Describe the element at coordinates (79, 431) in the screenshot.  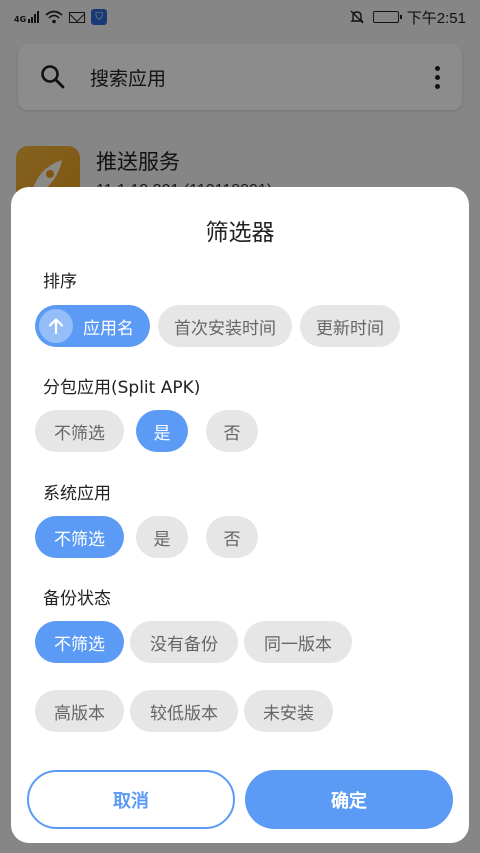
I see `split-apk-chip-no-filter: 不筛选` at that location.